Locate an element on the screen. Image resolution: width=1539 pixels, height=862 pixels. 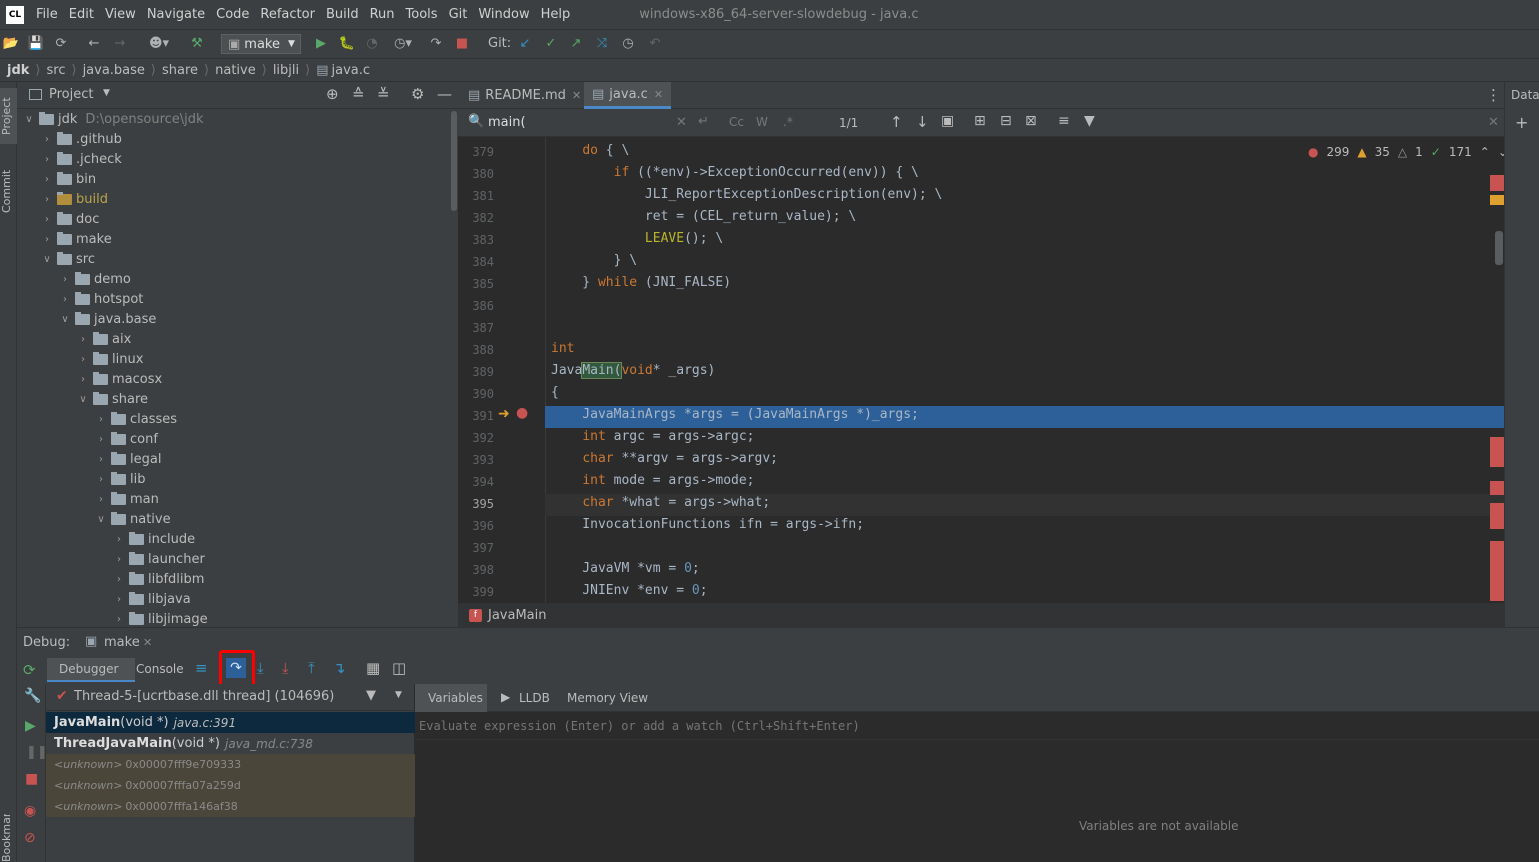
git-rollback-icon: ↶ is located at coordinates (655, 44).